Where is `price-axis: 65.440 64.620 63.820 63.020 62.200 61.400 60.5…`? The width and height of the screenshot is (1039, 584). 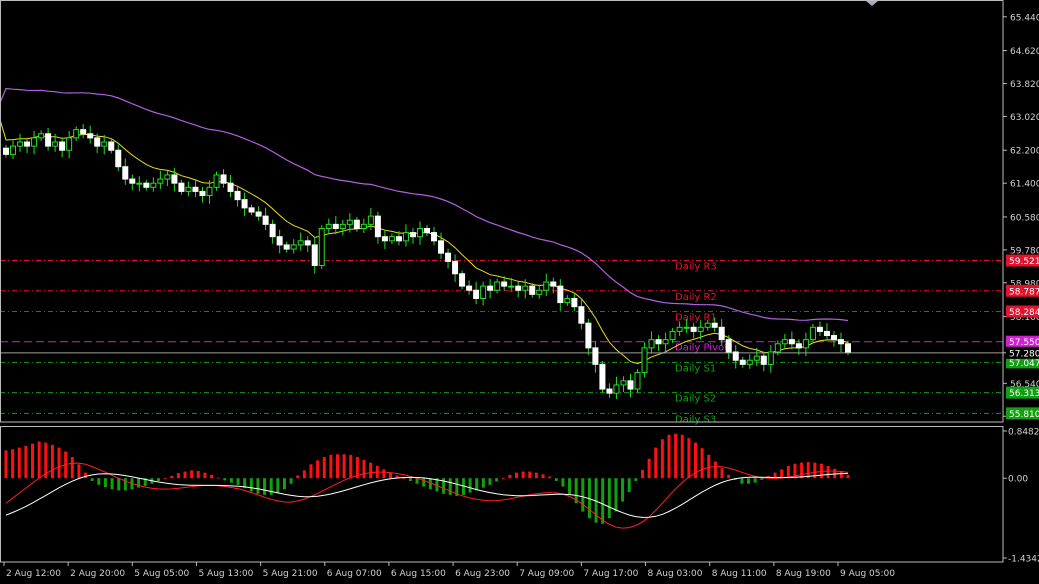
price-axis: 65.440 64.620 63.820 63.020 62.200 61.400 60.5… is located at coordinates (1021, 218).